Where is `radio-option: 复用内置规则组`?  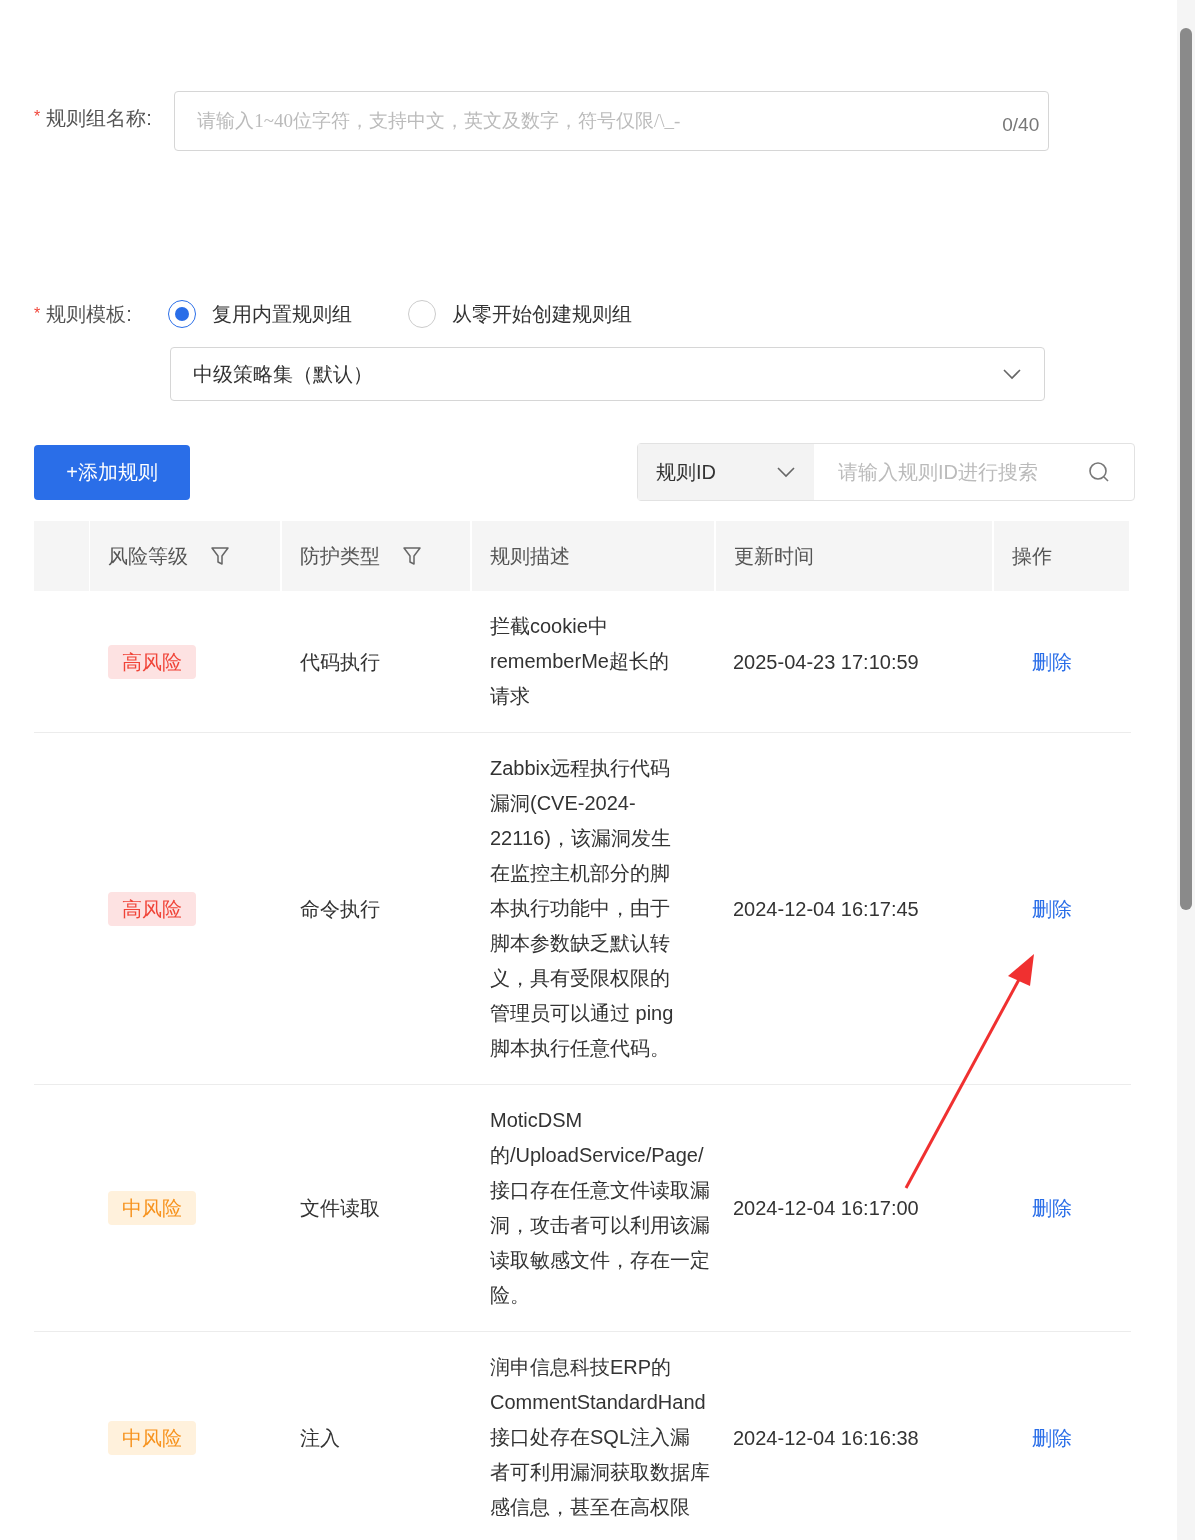
radio-option: 复用内置规则组 is located at coordinates (260, 314).